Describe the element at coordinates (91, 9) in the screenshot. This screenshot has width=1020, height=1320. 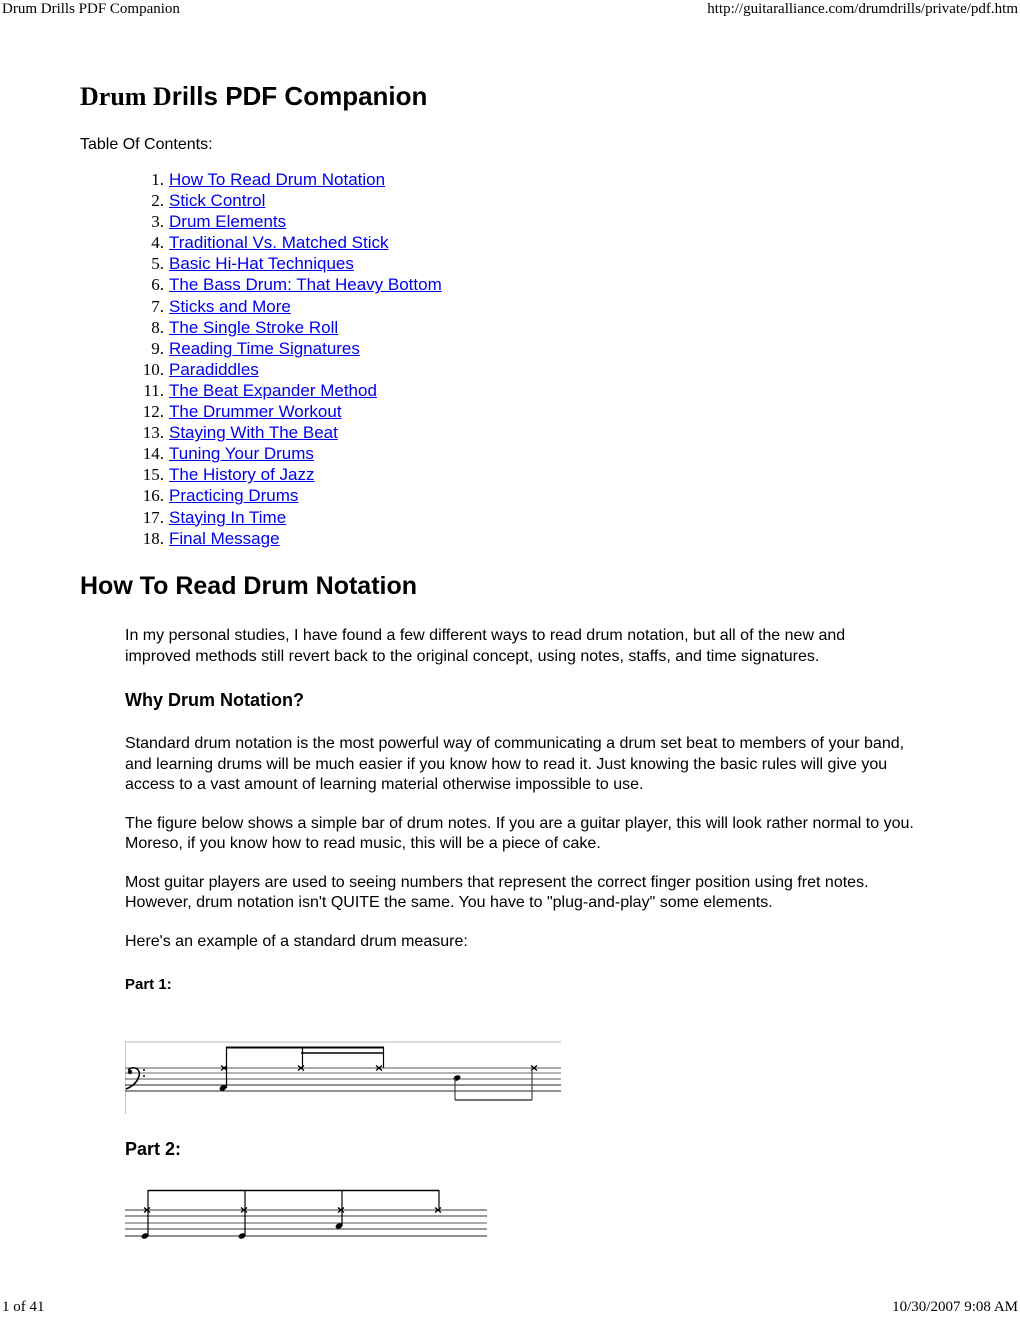
I see `print-header-title: Drum Drills PDF Companion` at that location.